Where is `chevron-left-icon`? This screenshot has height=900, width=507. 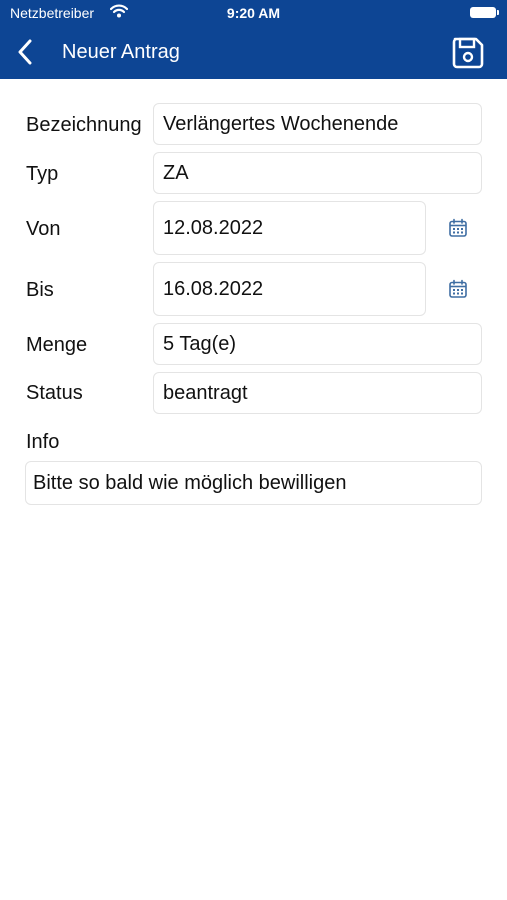 chevron-left-icon is located at coordinates (25, 52).